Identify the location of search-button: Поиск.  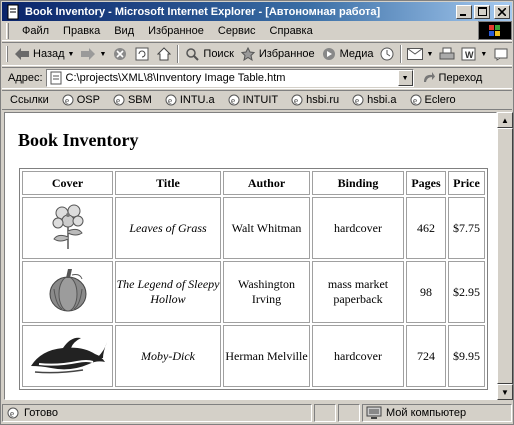
(208, 54).